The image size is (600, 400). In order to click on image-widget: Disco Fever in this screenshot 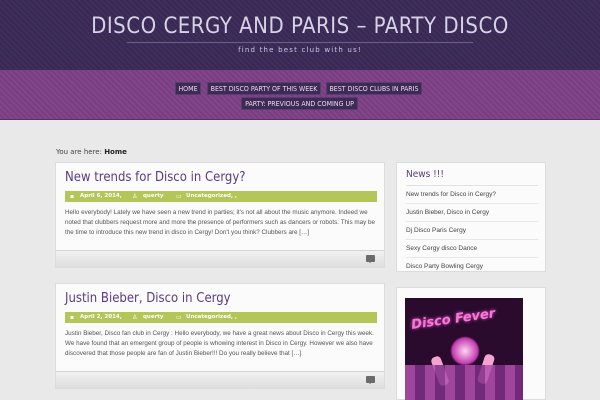, I will do `click(471, 343)`.